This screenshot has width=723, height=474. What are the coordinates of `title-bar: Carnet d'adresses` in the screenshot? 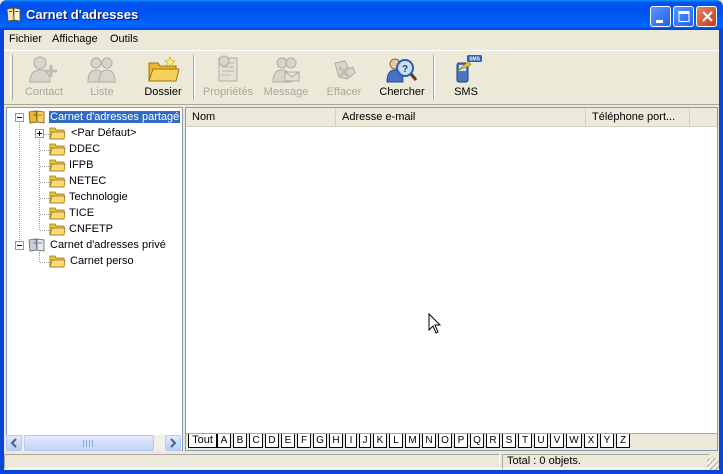 It's located at (361, 15).